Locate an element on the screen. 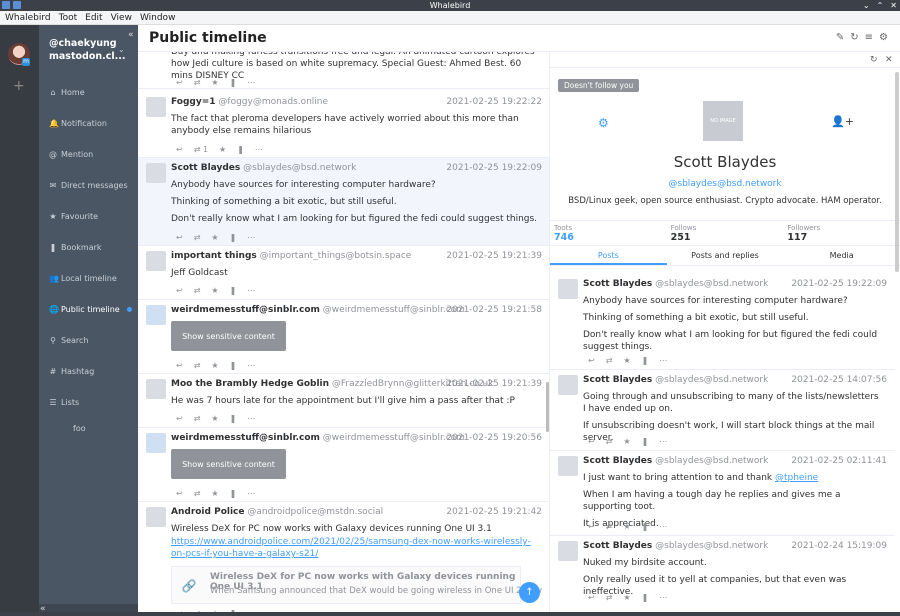 This screenshot has width=900, height=616. sidebar-item-local-timeline: 👥 Local timeline is located at coordinates (88, 278).